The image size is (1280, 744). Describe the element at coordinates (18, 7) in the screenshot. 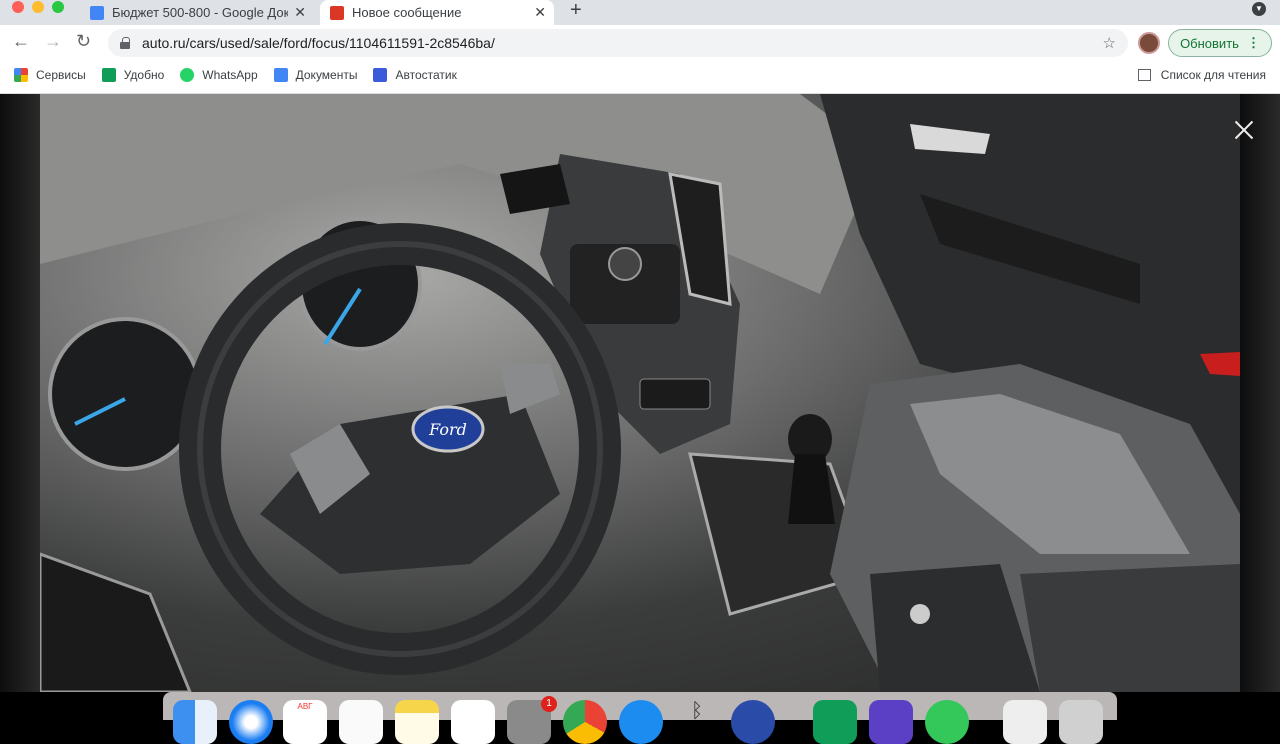

I see `close-window-button` at that location.